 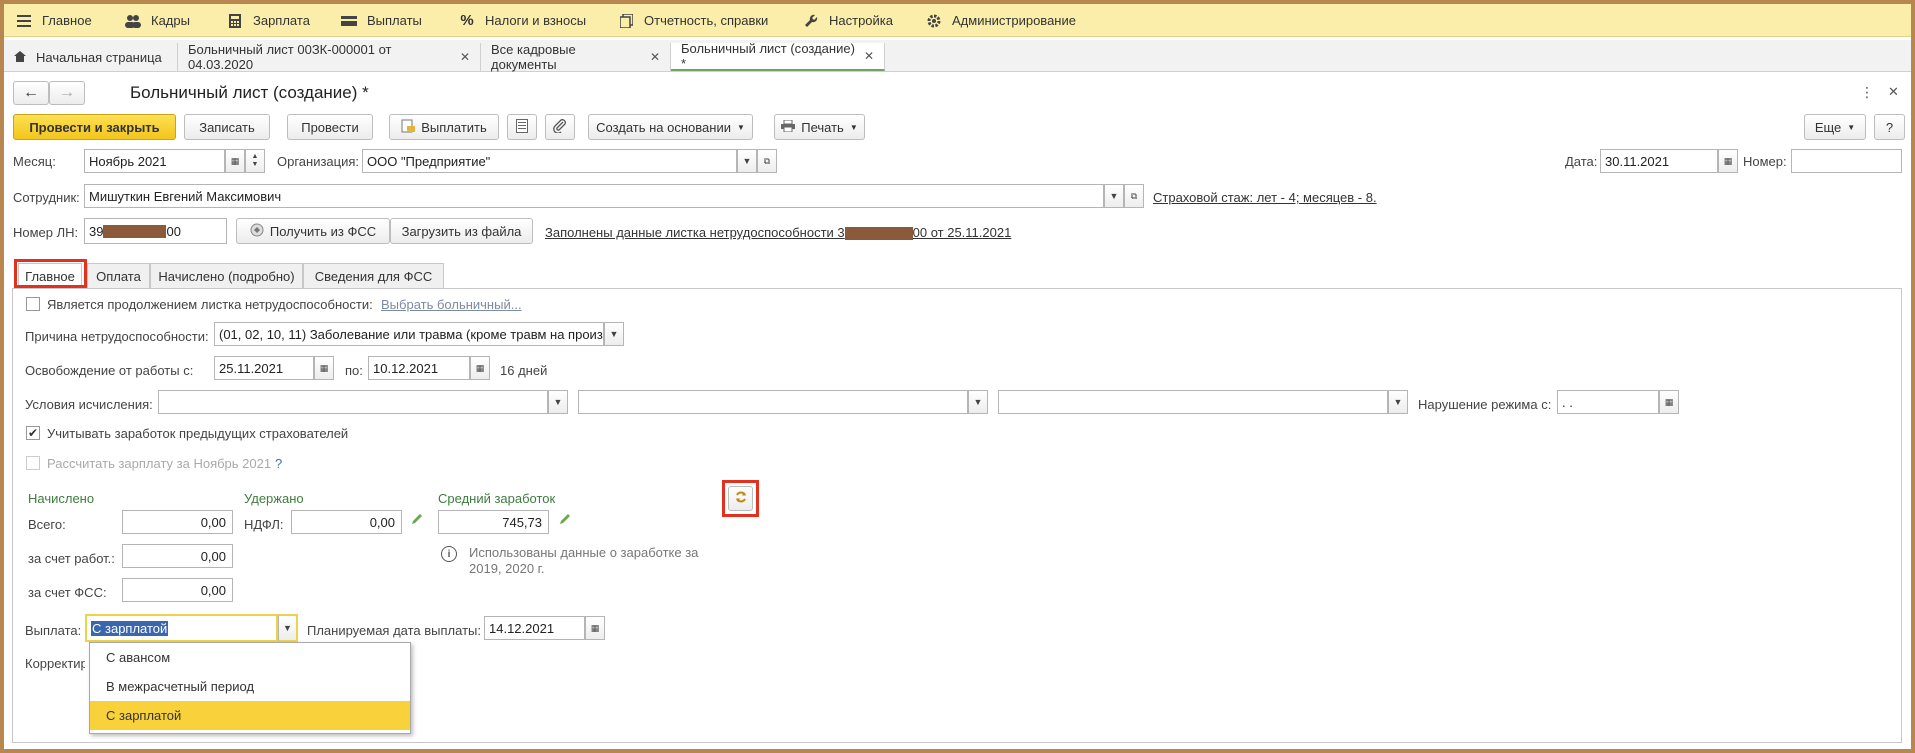 What do you see at coordinates (33, 463) in the screenshot?
I see `calc-salary-checkbox` at bounding box center [33, 463].